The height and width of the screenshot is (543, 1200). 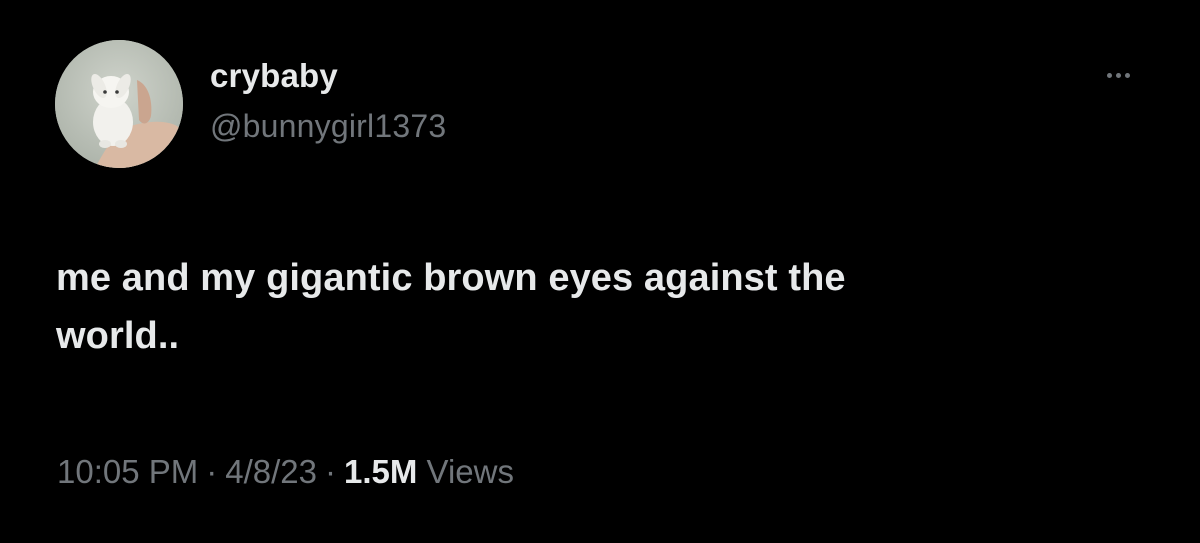 I want to click on views-count: 1.5M, so click(x=381, y=471).